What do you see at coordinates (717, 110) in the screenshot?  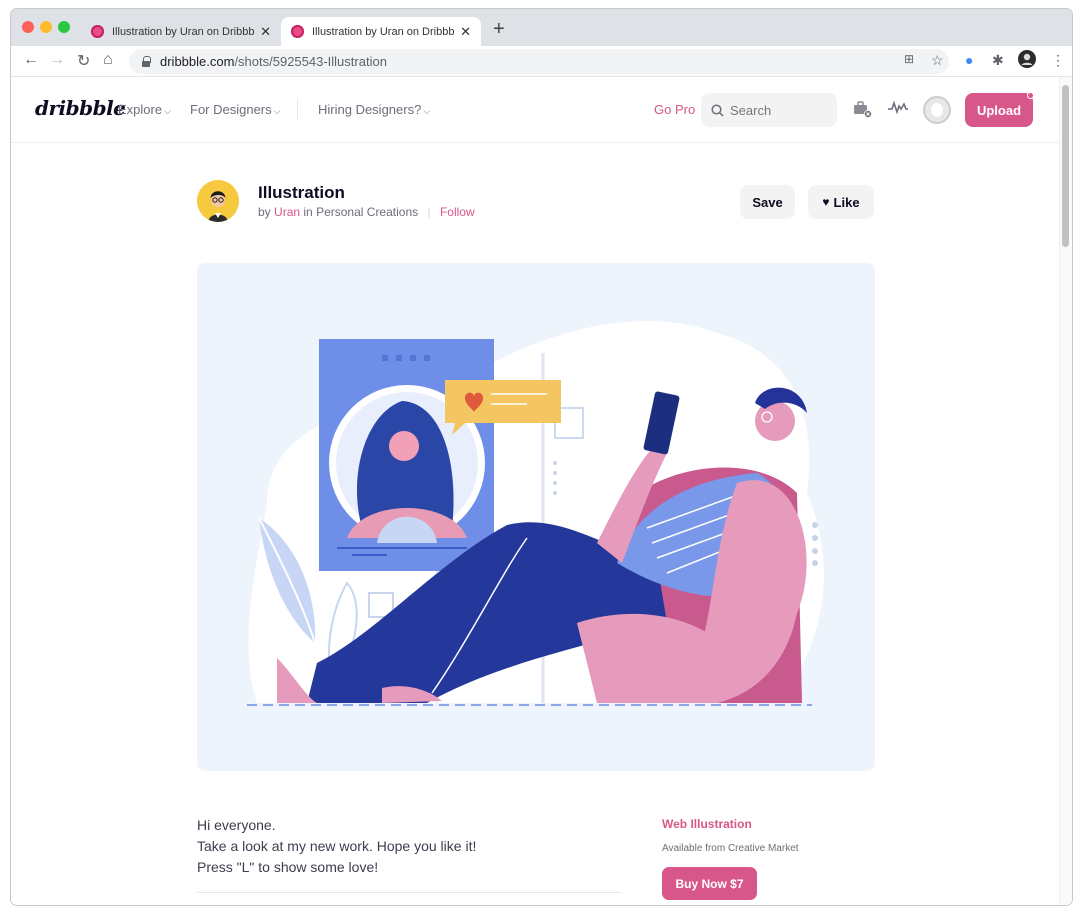 I see `search-icon` at bounding box center [717, 110].